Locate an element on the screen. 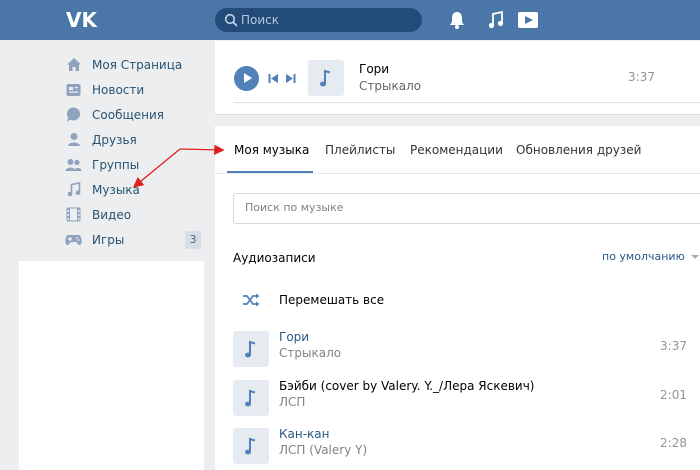 This screenshot has height=470, width=700. sidebar-item-news: Новости is located at coordinates (132, 89).